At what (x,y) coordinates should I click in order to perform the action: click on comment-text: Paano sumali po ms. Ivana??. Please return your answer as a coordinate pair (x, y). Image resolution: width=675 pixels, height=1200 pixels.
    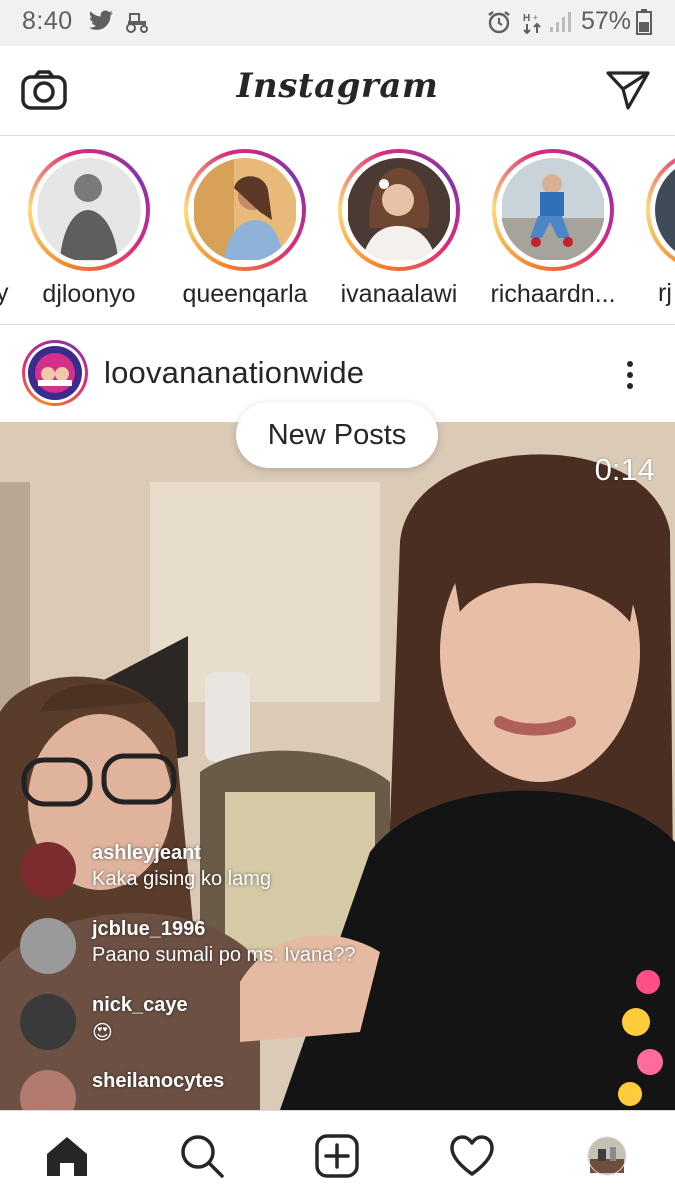
    Looking at the image, I should click on (224, 955).